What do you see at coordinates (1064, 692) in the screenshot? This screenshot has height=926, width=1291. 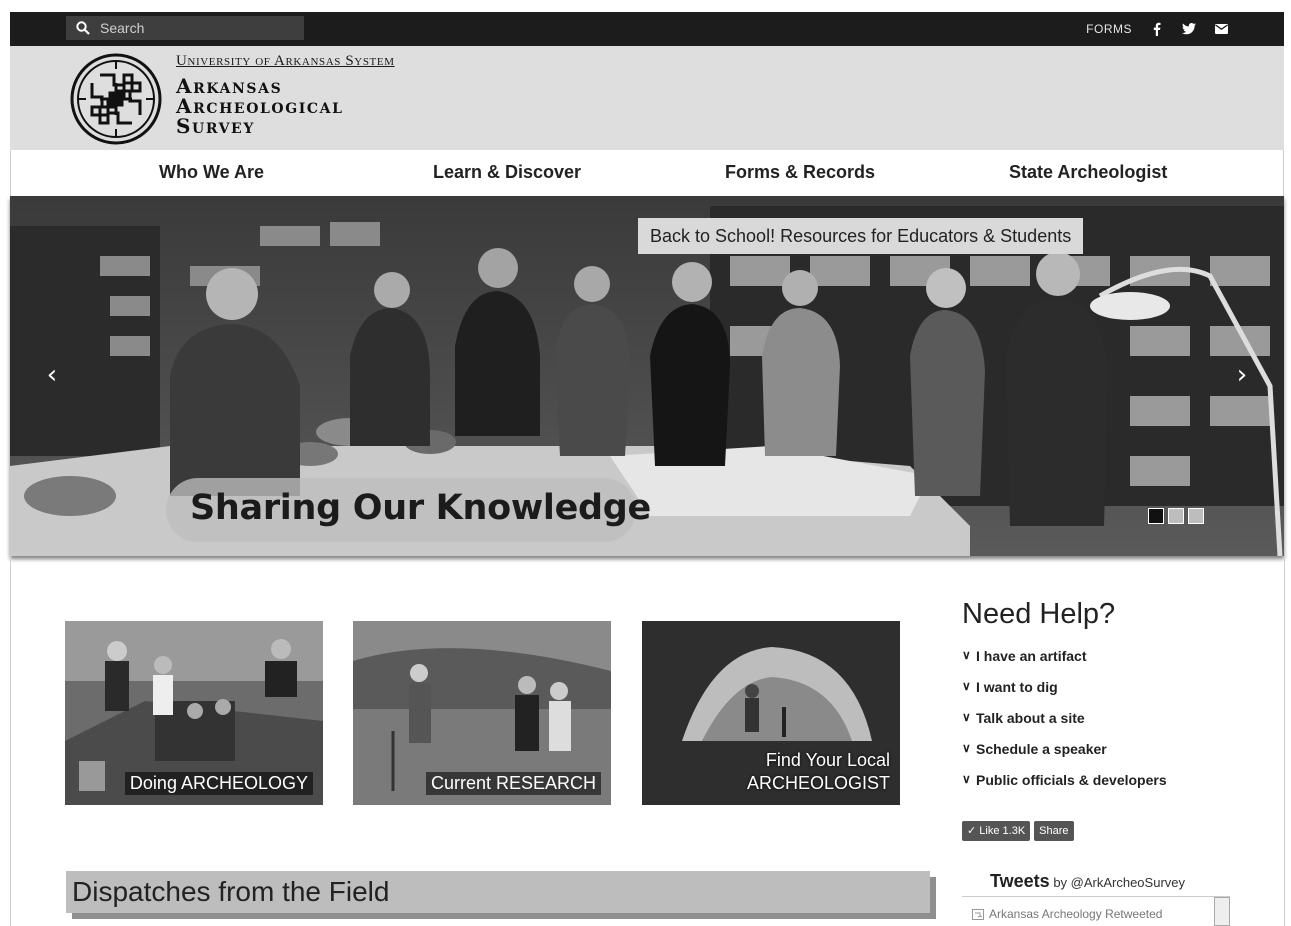 I see `help-item-dig: ∨ I want to dig` at bounding box center [1064, 692].